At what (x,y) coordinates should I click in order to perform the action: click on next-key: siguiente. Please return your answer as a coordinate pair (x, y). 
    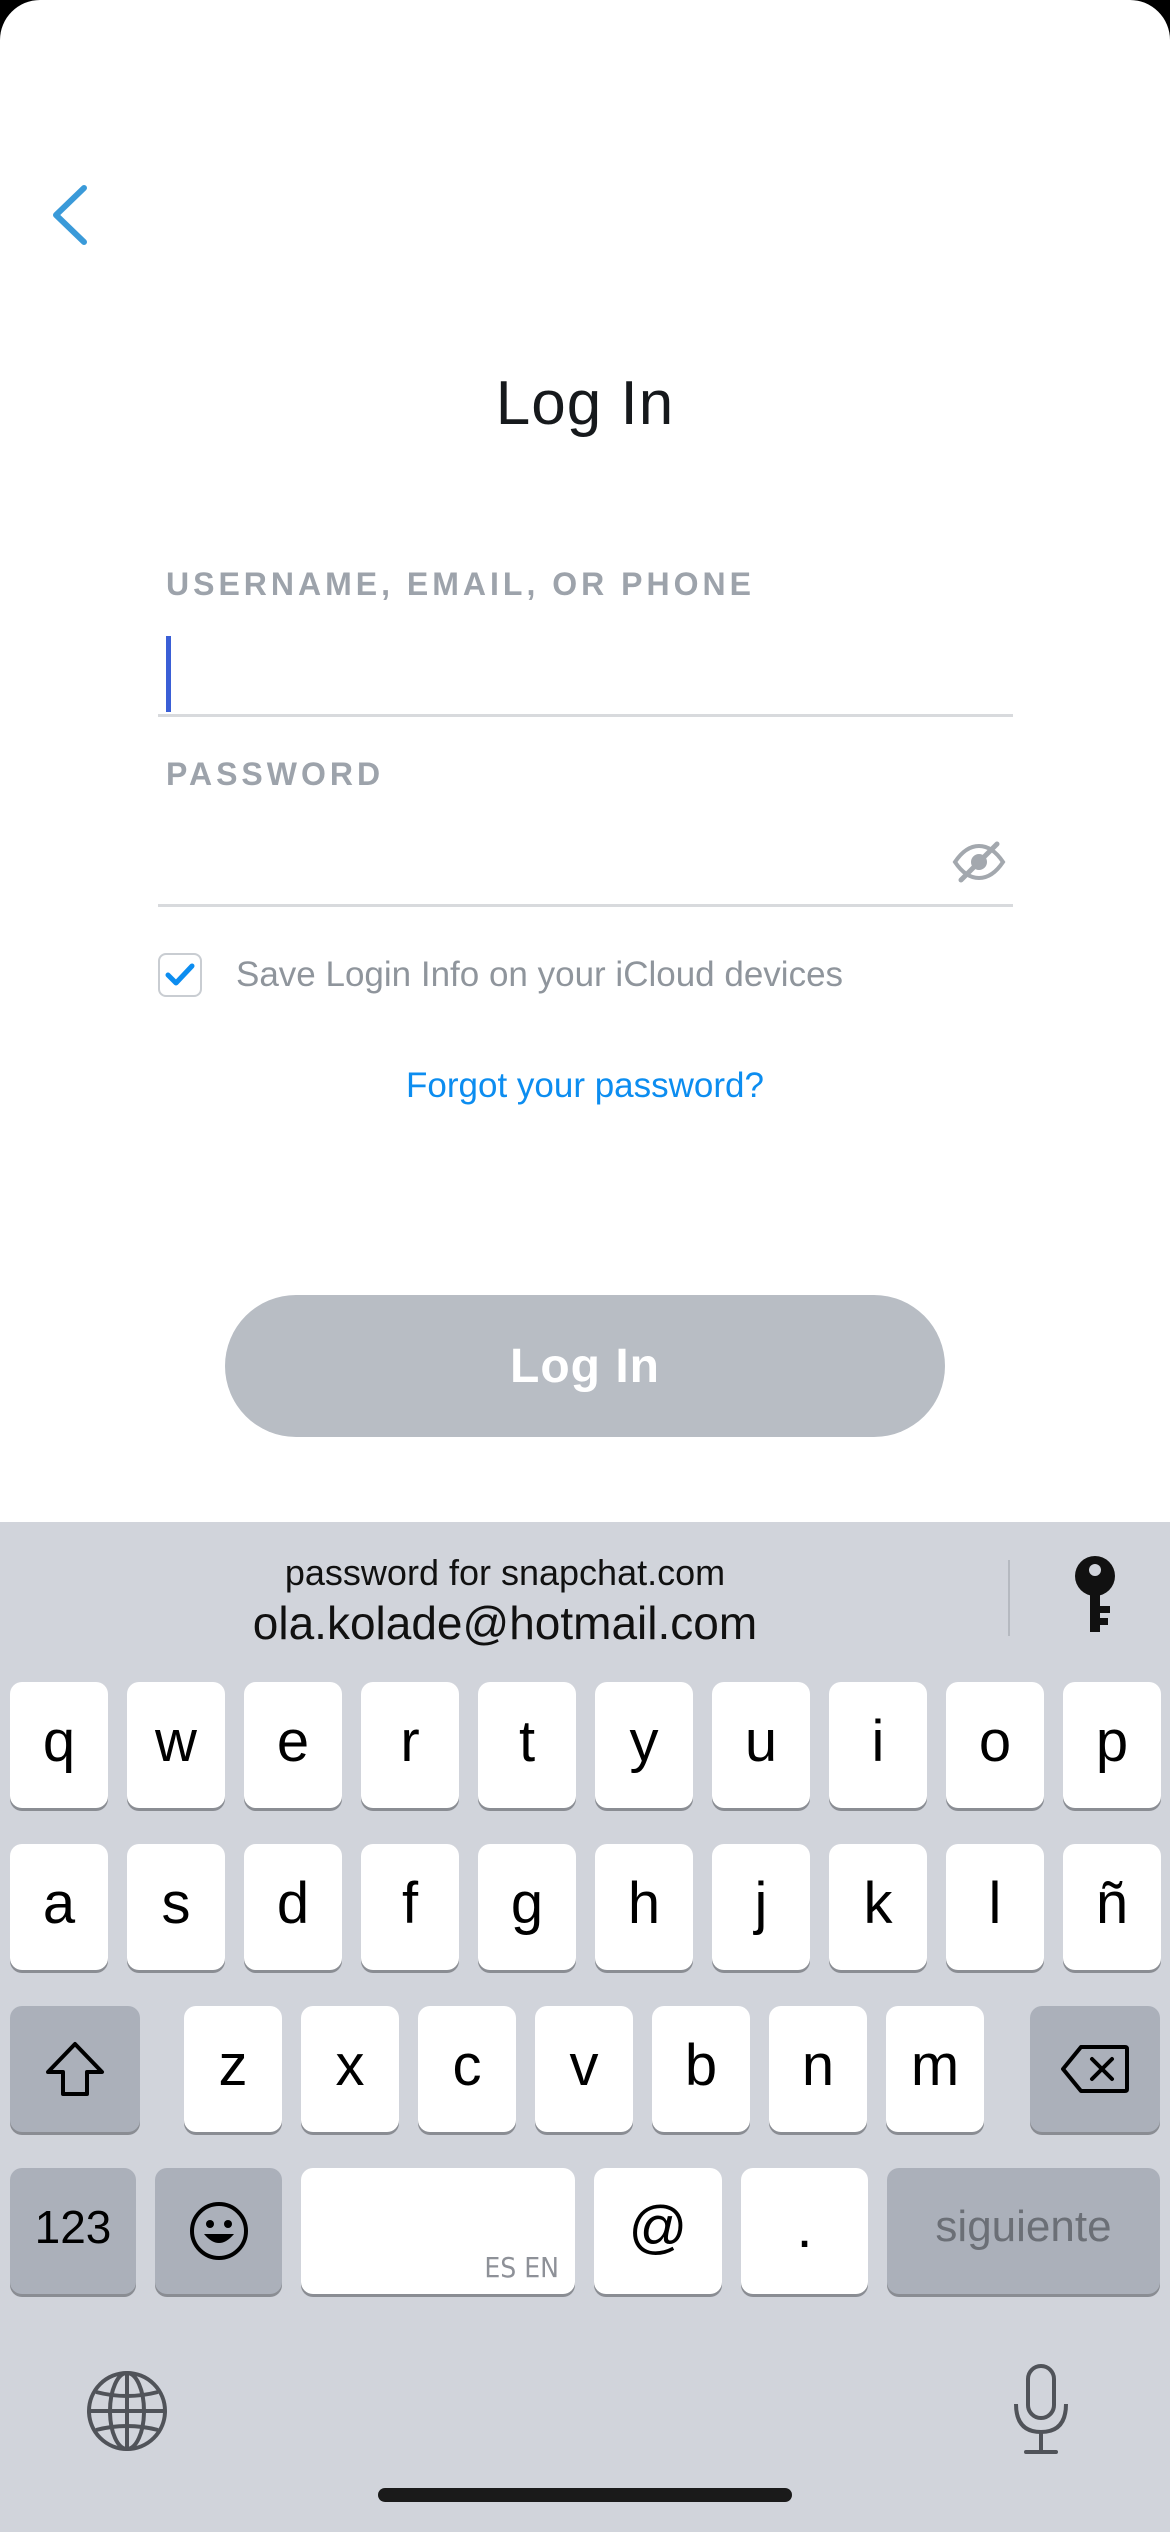
    Looking at the image, I should click on (1023, 2231).